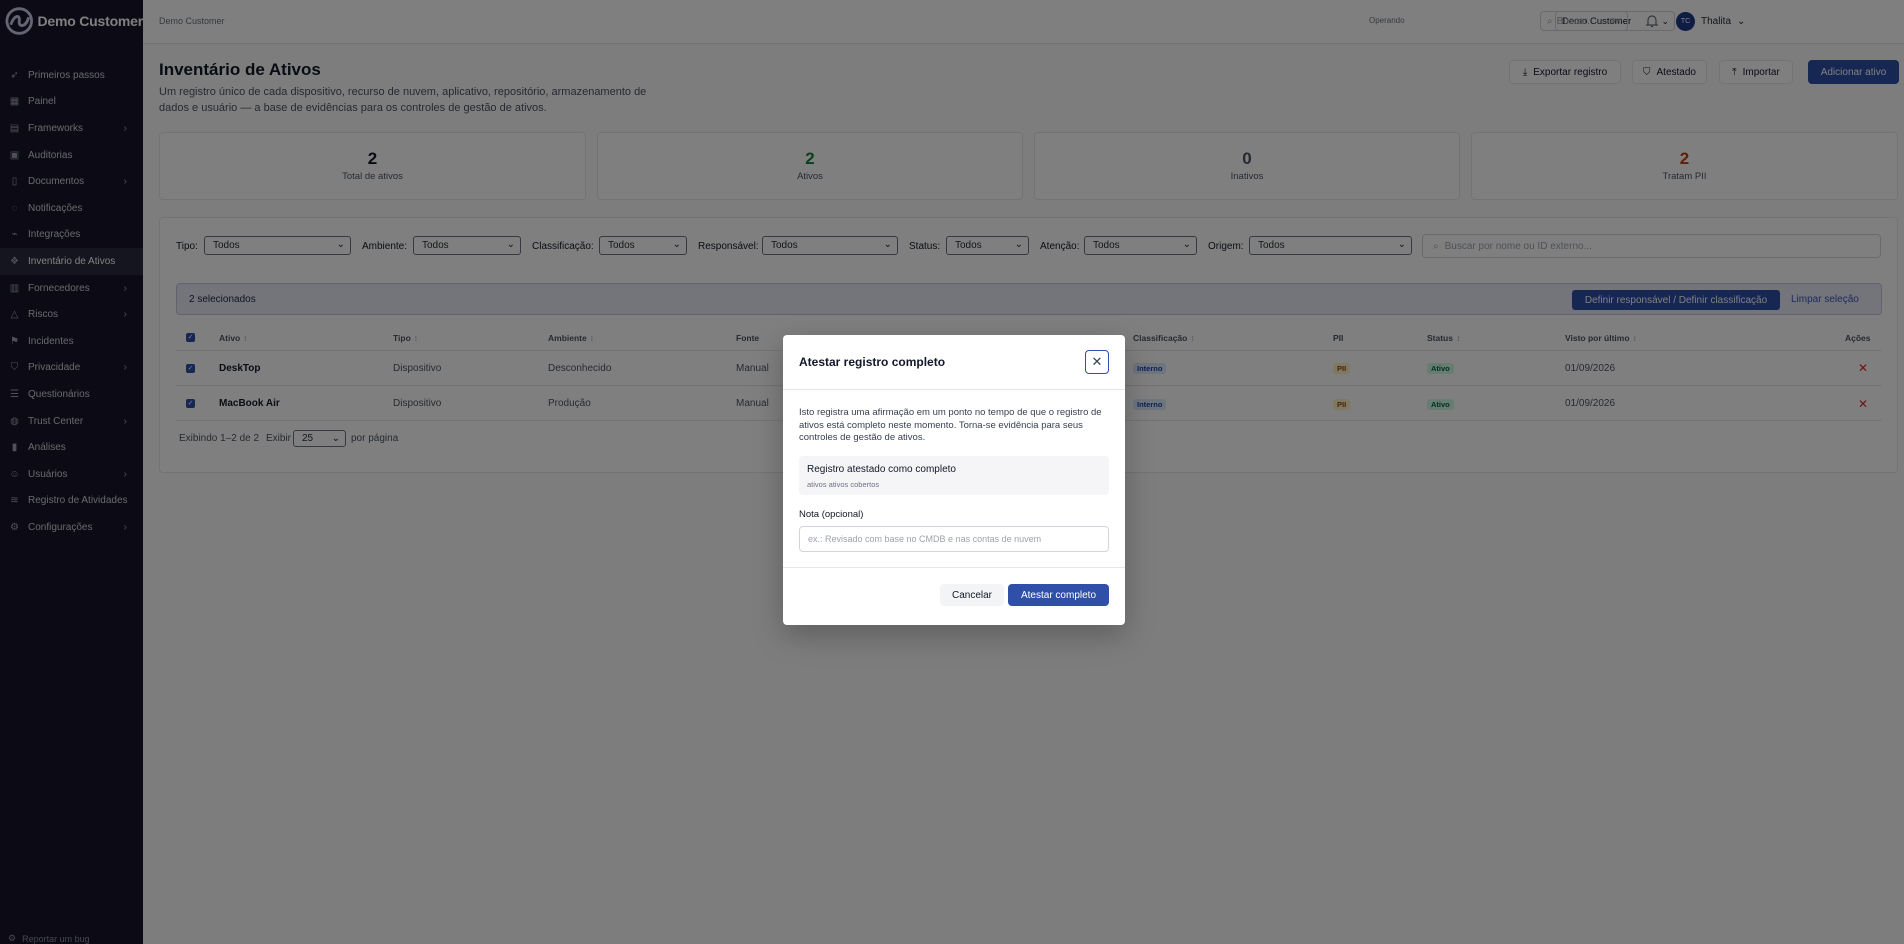  What do you see at coordinates (843, 484) in the screenshot?
I see `attestation-summary-sub: ativos ativos cobertos` at bounding box center [843, 484].